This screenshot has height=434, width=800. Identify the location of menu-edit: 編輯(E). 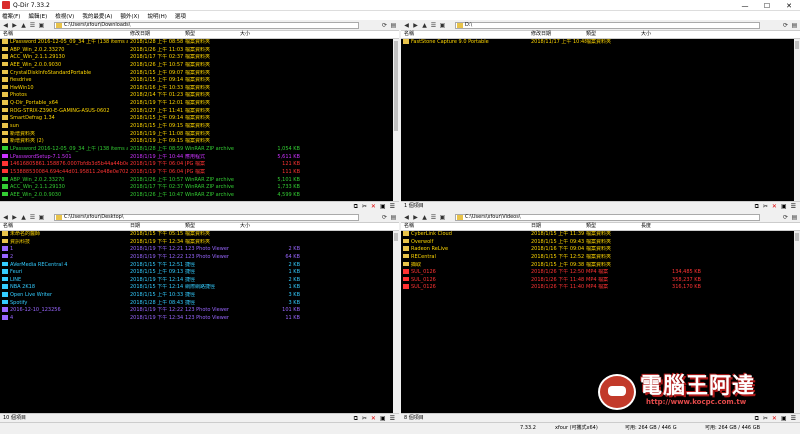
(37, 16).